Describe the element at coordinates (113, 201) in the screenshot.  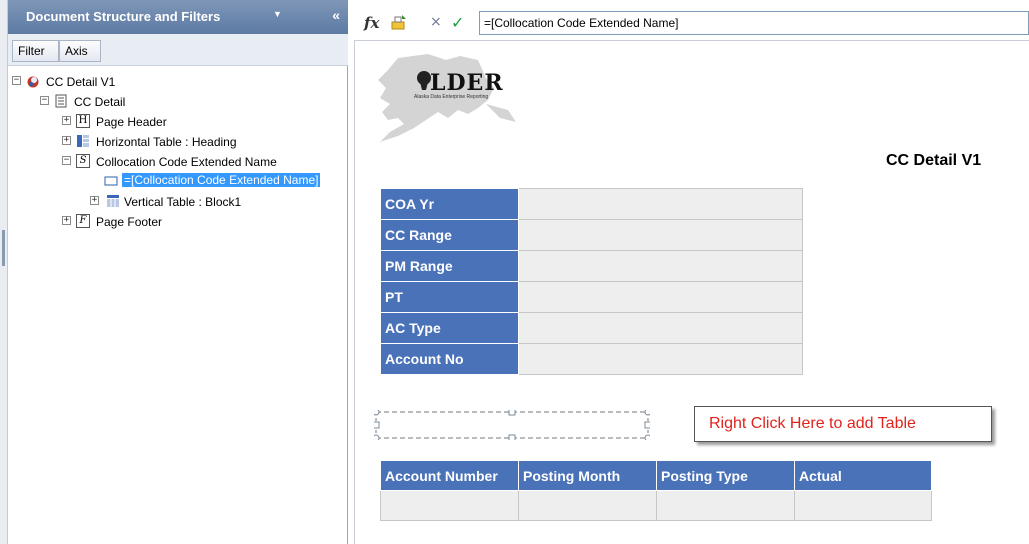
I see `vertical-table-icon` at that location.